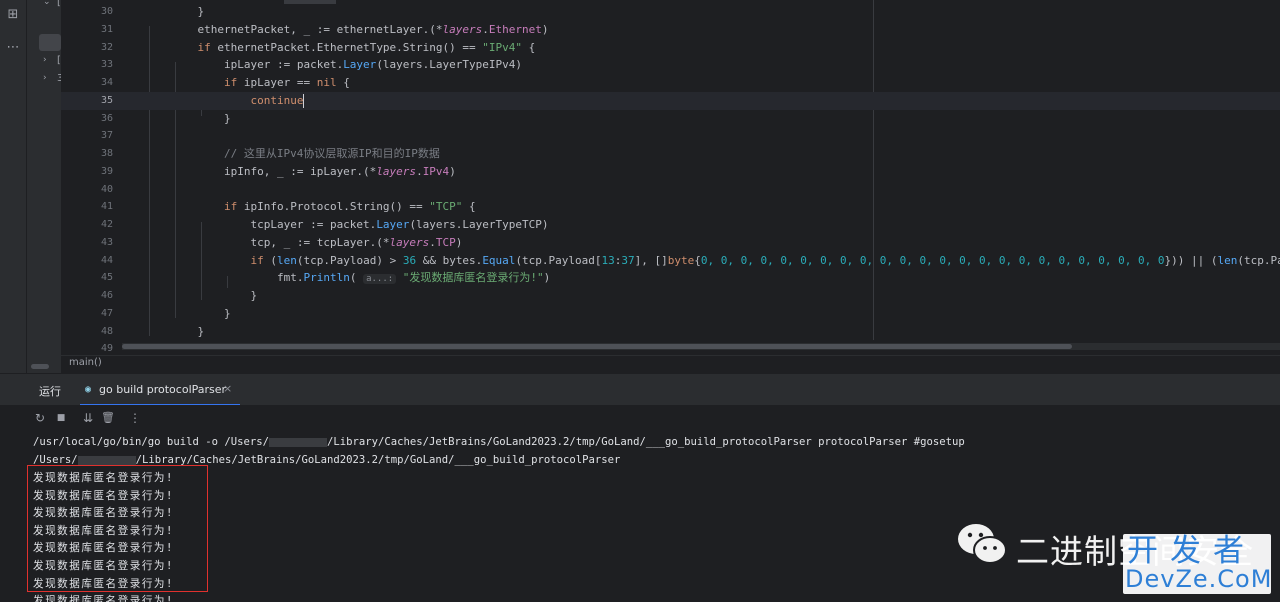 This screenshot has width=1280, height=602. Describe the element at coordinates (670, 296) in the screenshot. I see `code-line: 46 }` at that location.